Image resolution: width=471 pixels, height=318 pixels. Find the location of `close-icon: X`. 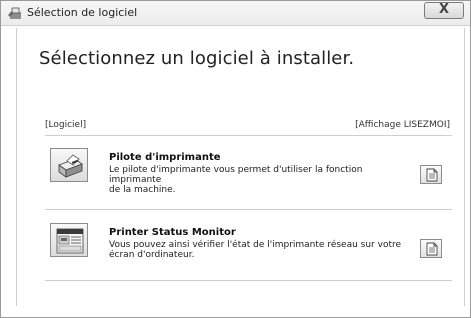

close-icon: X is located at coordinates (444, 9).